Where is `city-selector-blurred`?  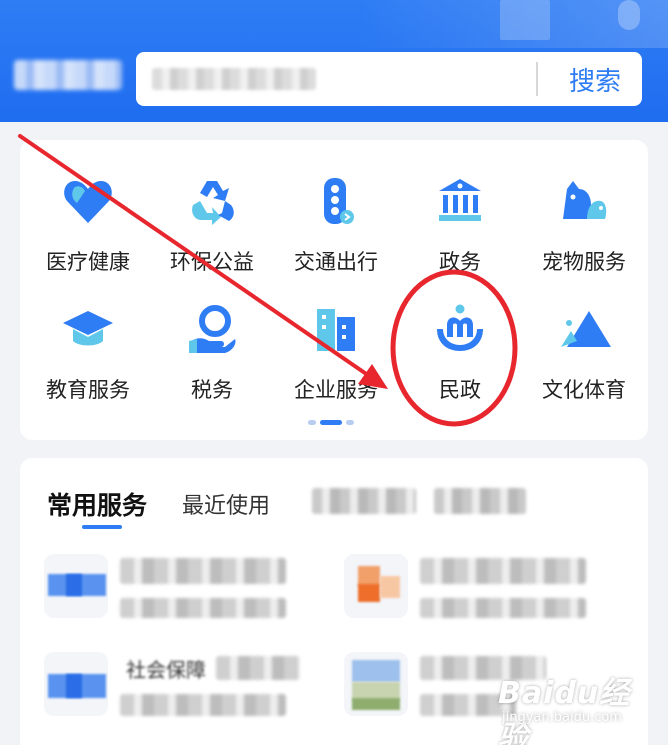
city-selector-blurred is located at coordinates (68, 75).